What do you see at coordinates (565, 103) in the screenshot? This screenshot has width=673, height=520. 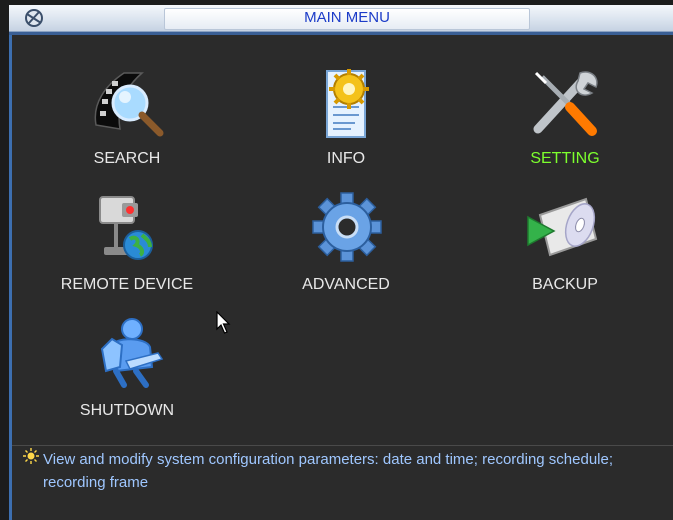 I see `tools-icon` at bounding box center [565, 103].